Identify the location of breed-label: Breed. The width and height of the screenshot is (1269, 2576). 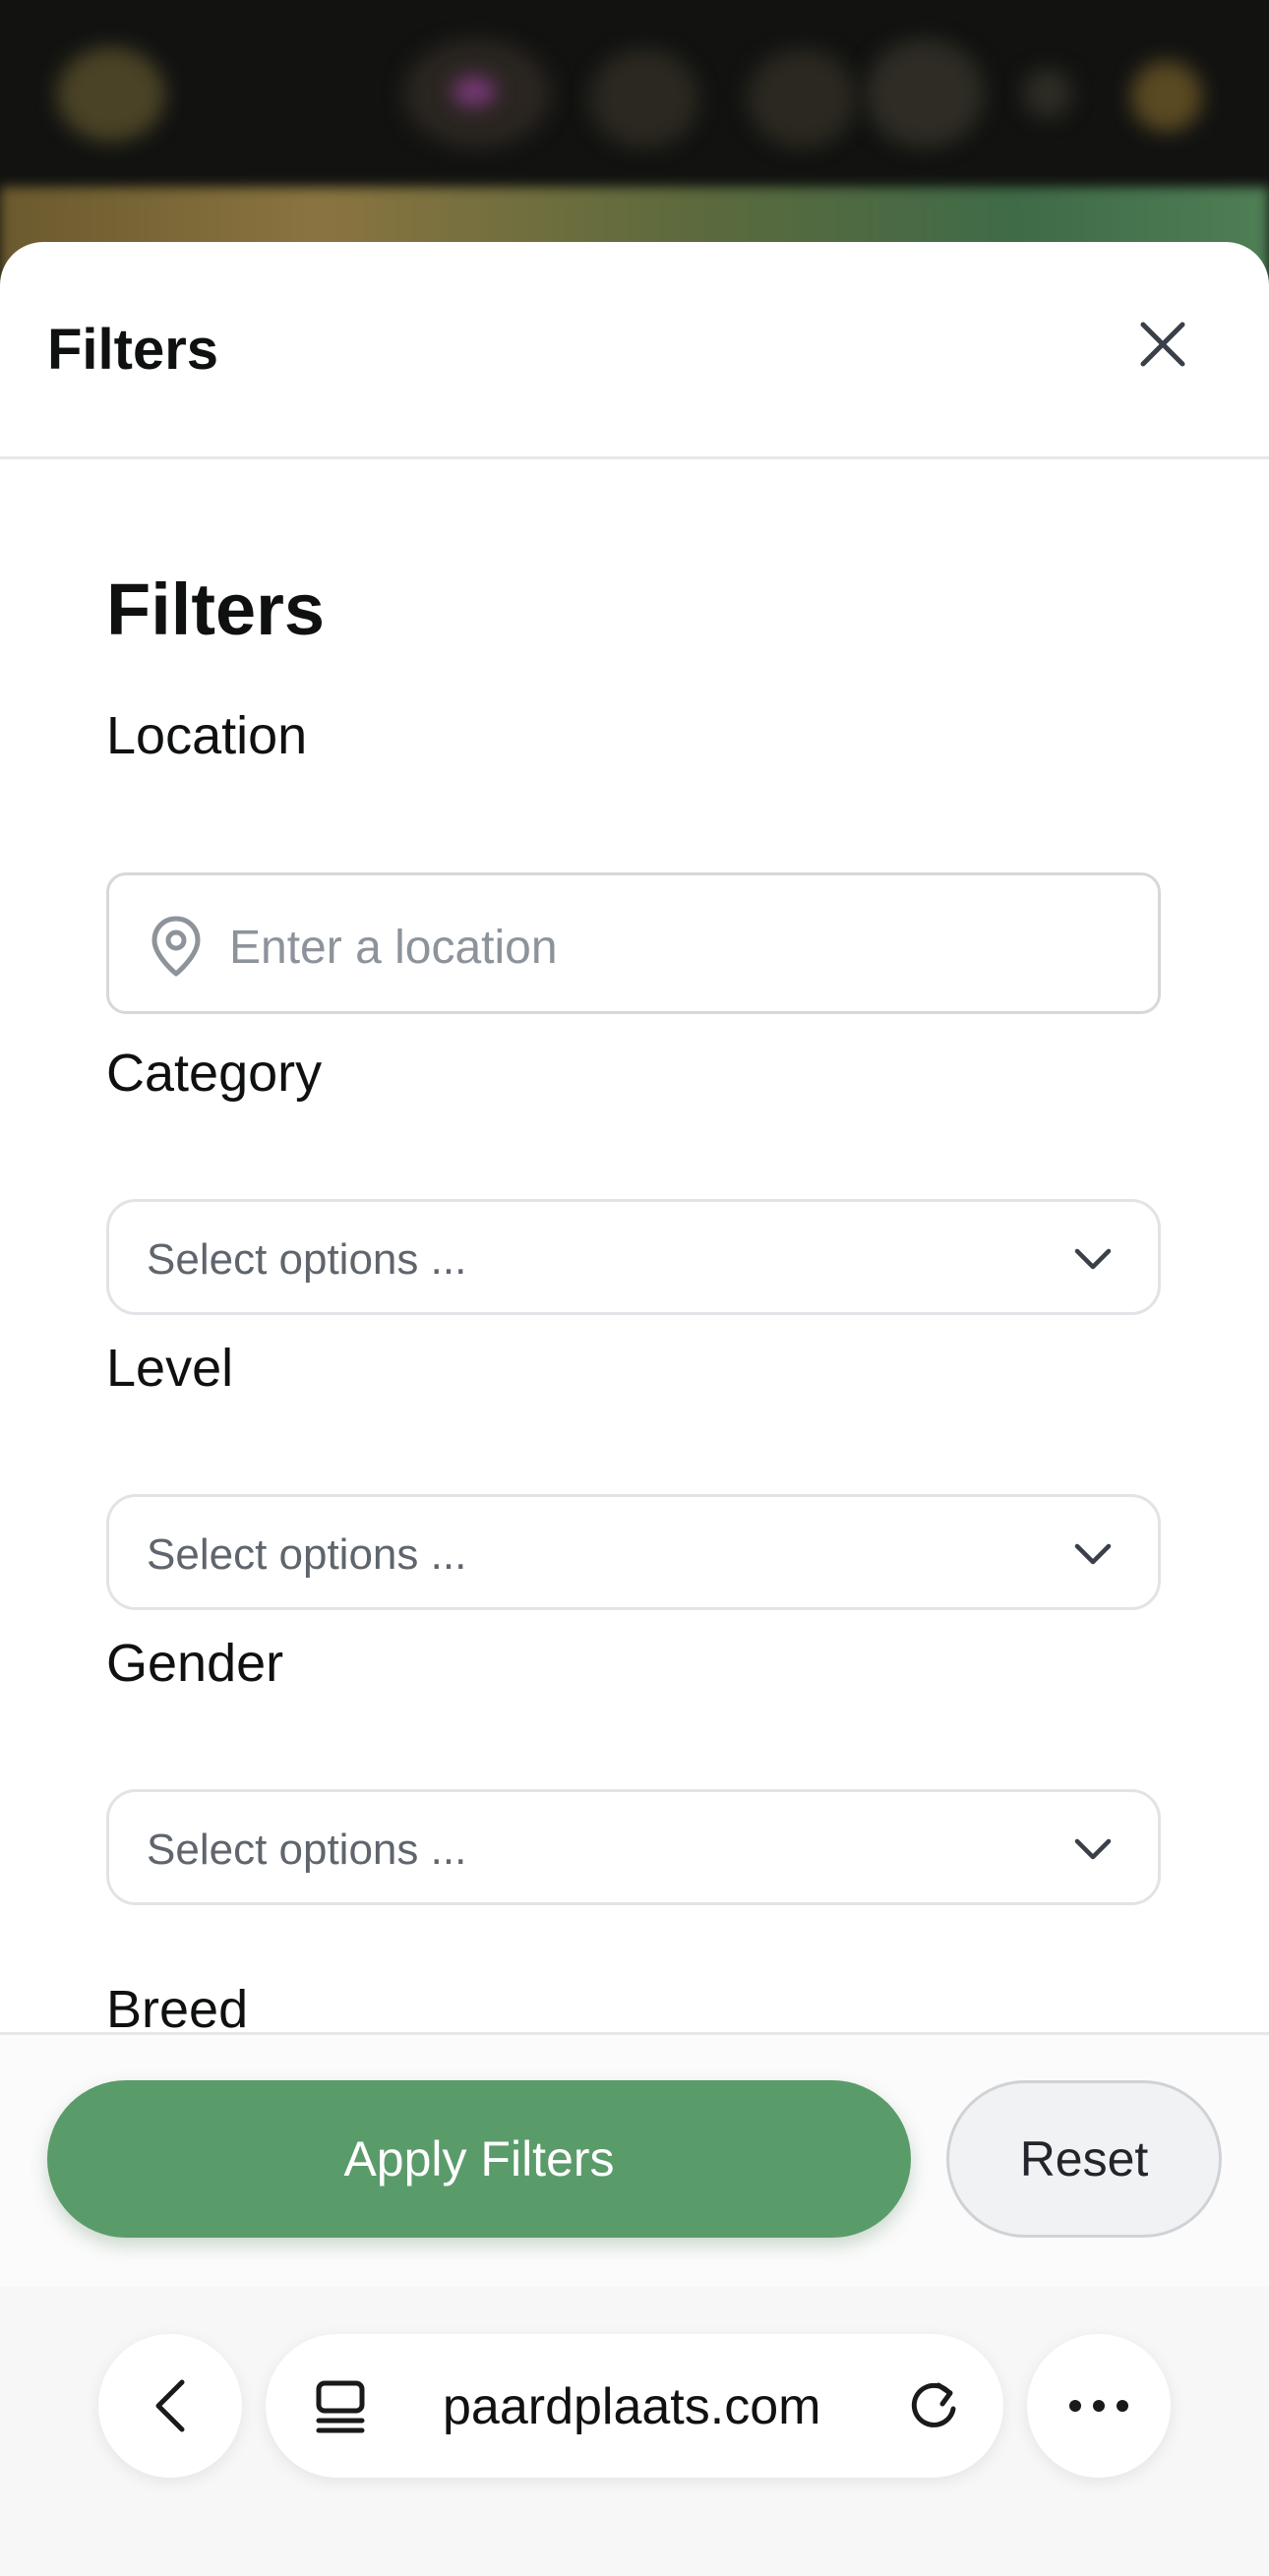
(177, 2006).